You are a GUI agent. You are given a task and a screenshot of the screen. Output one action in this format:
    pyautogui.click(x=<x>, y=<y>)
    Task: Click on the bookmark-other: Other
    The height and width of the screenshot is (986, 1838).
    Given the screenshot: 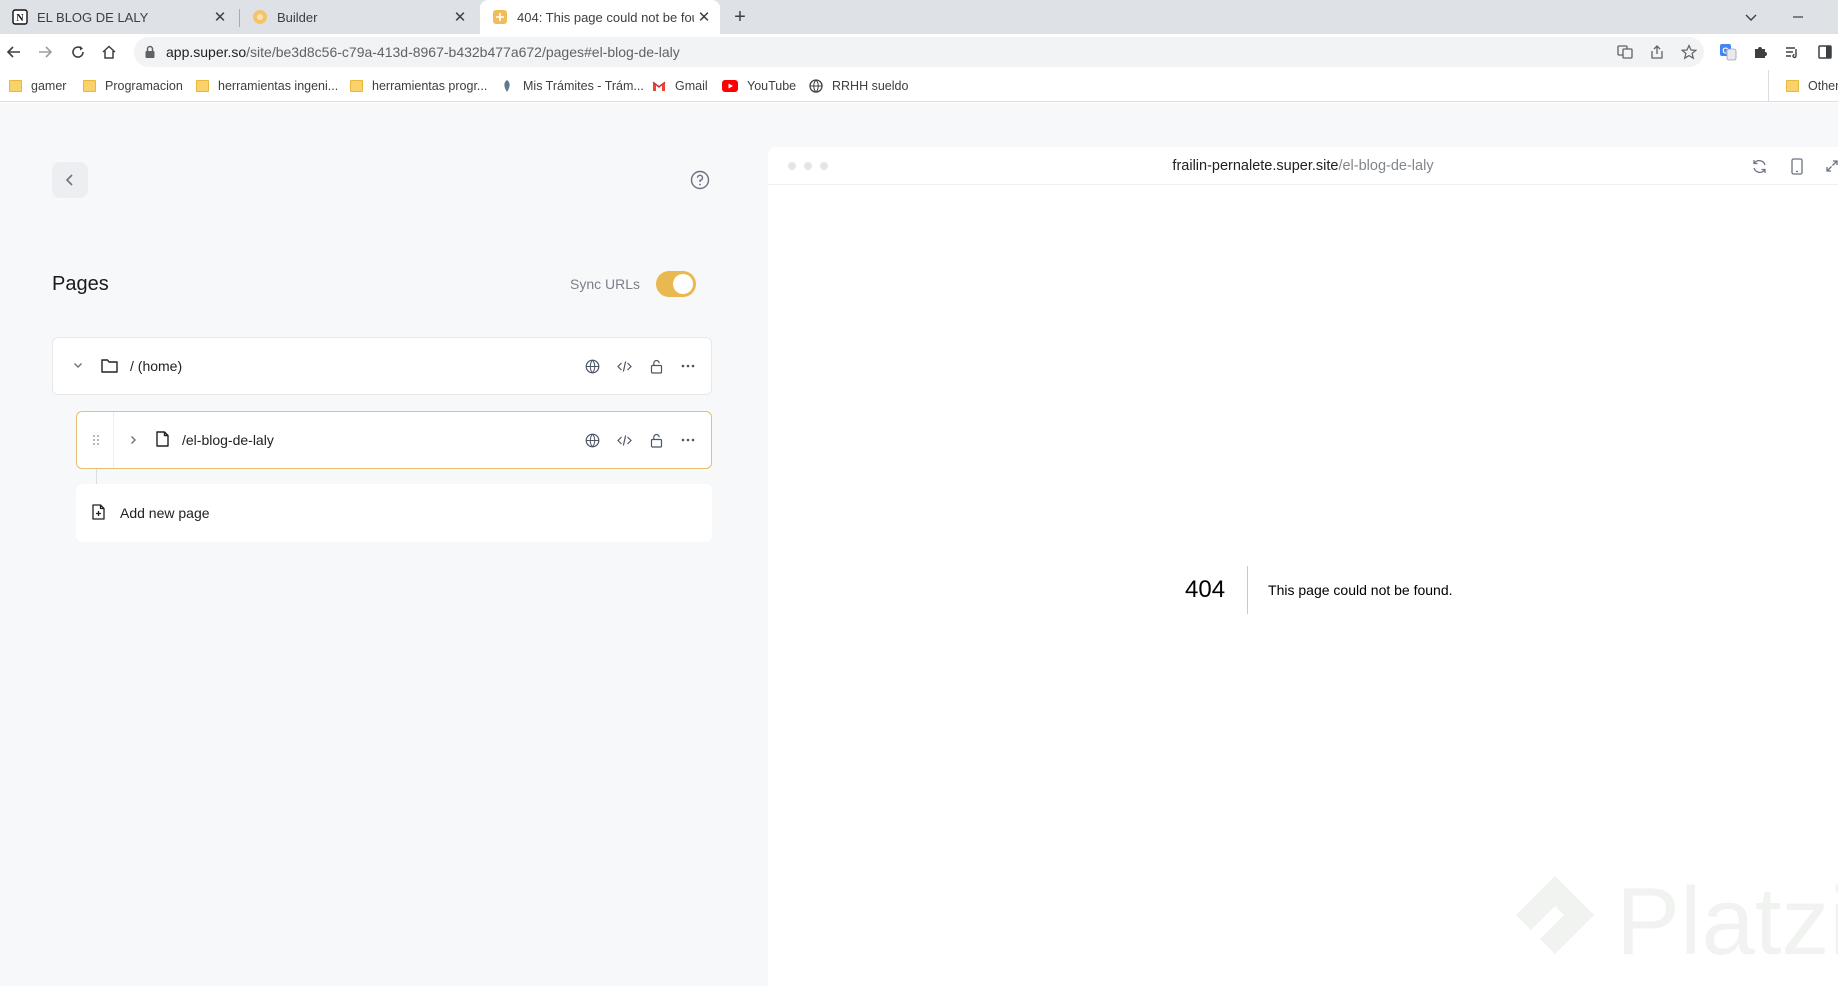 What is the action you would take?
    pyautogui.click(x=1811, y=86)
    